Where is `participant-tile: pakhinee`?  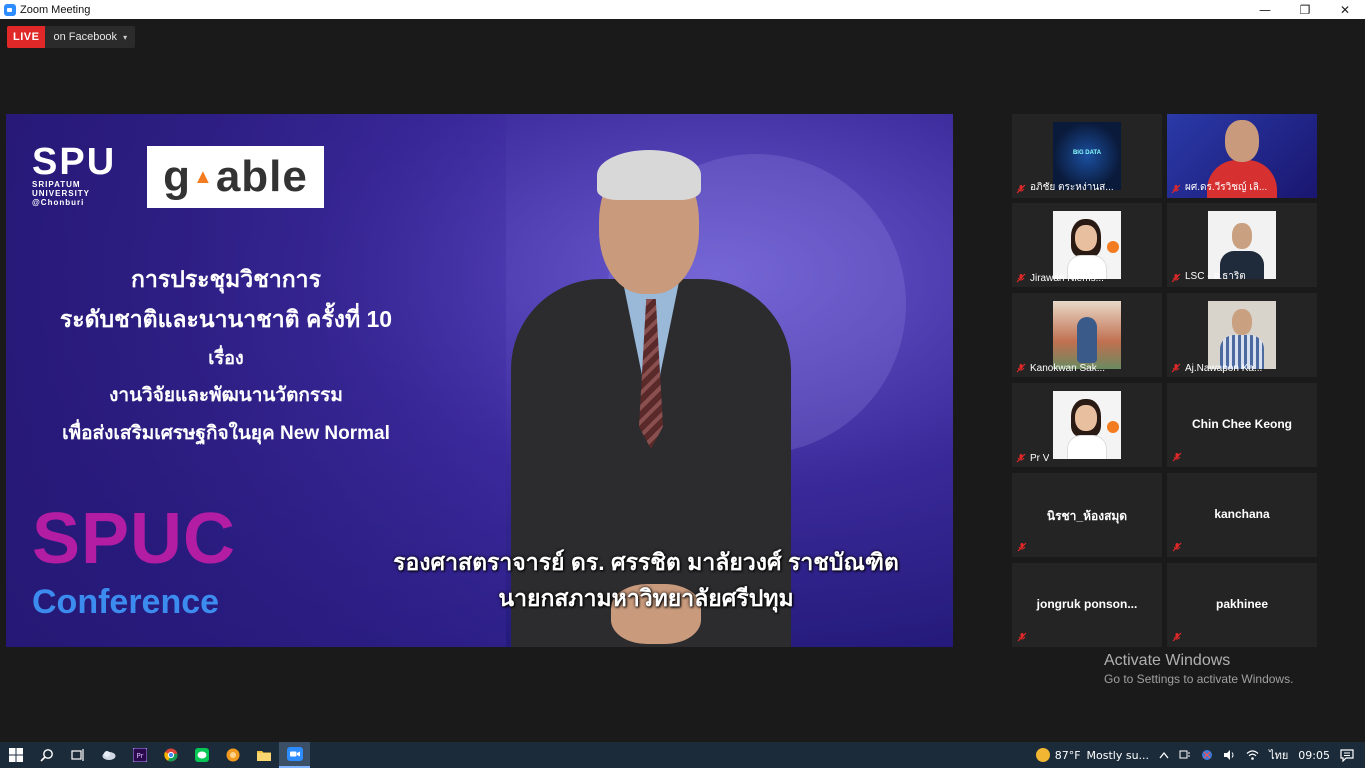 participant-tile: pakhinee is located at coordinates (1242, 605).